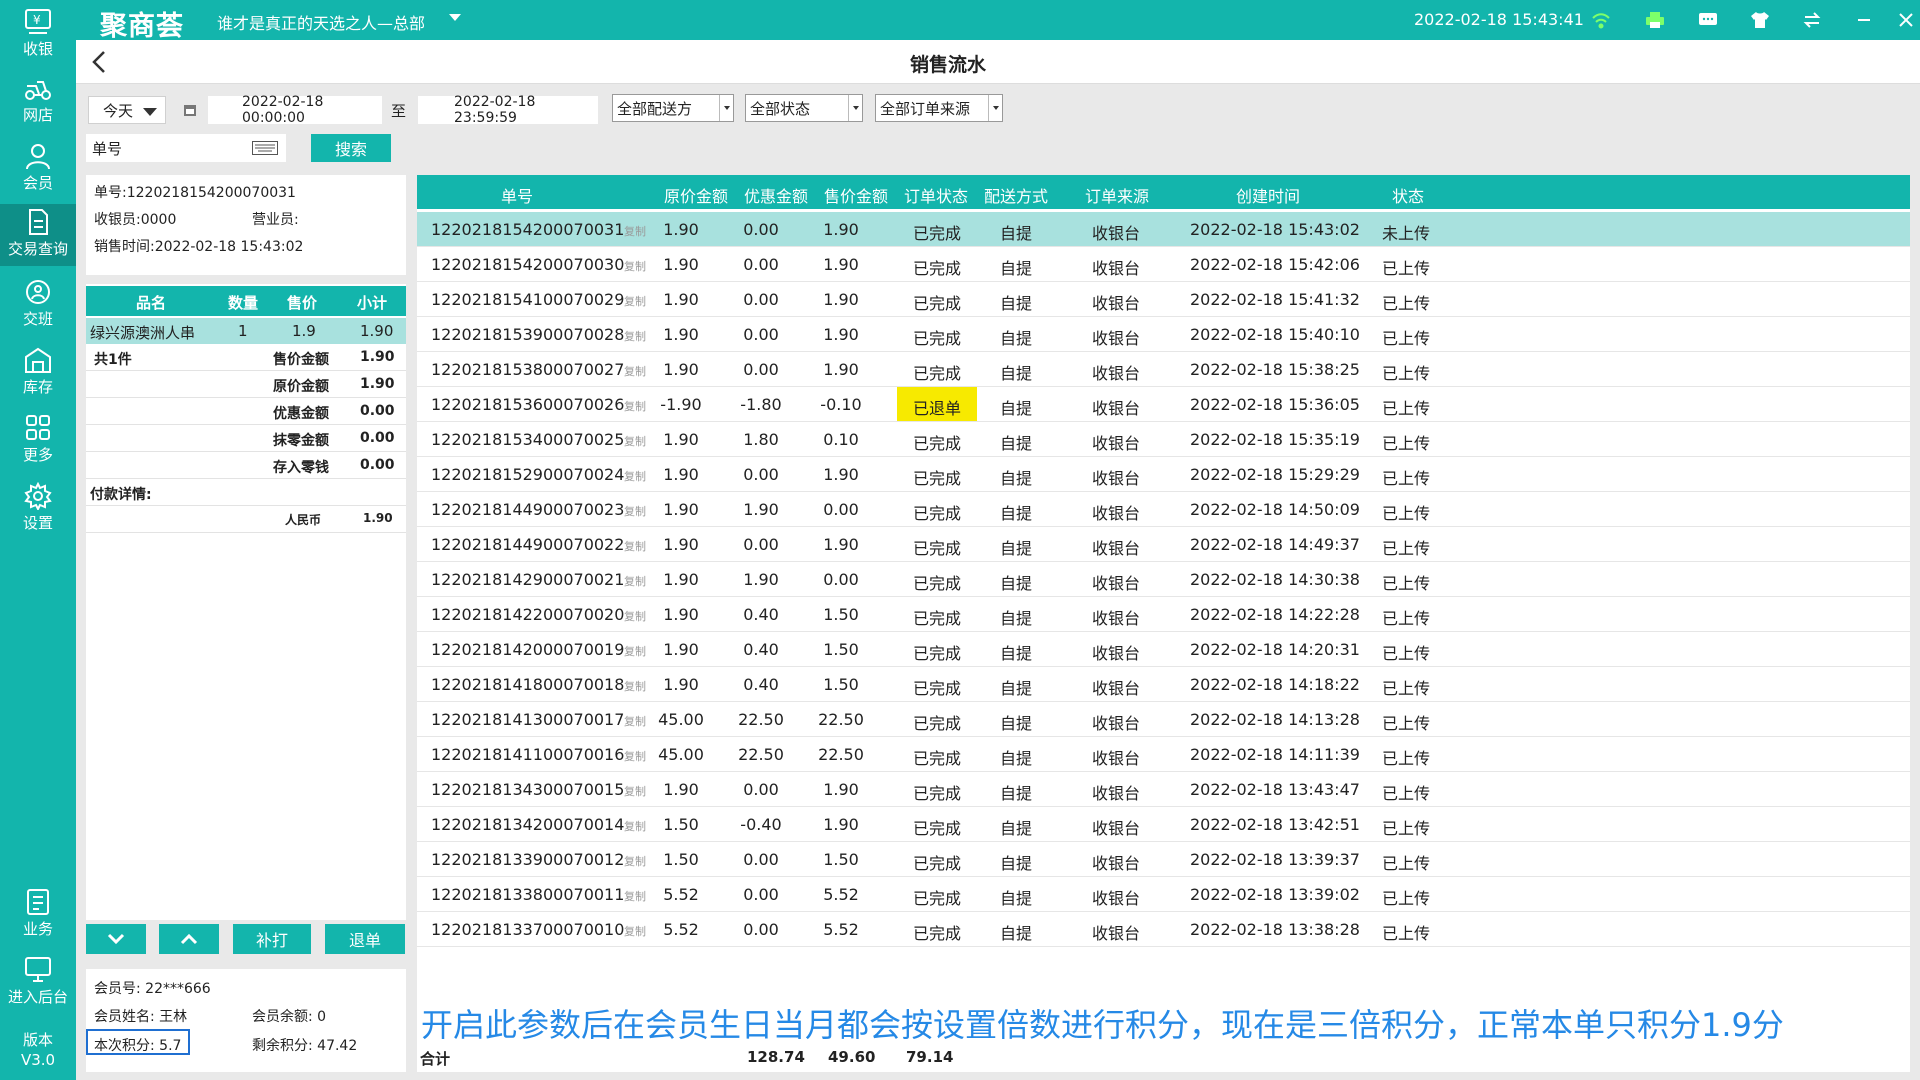  Describe the element at coordinates (38, 442) in the screenshot. I see `nav-item-more: 更多` at that location.